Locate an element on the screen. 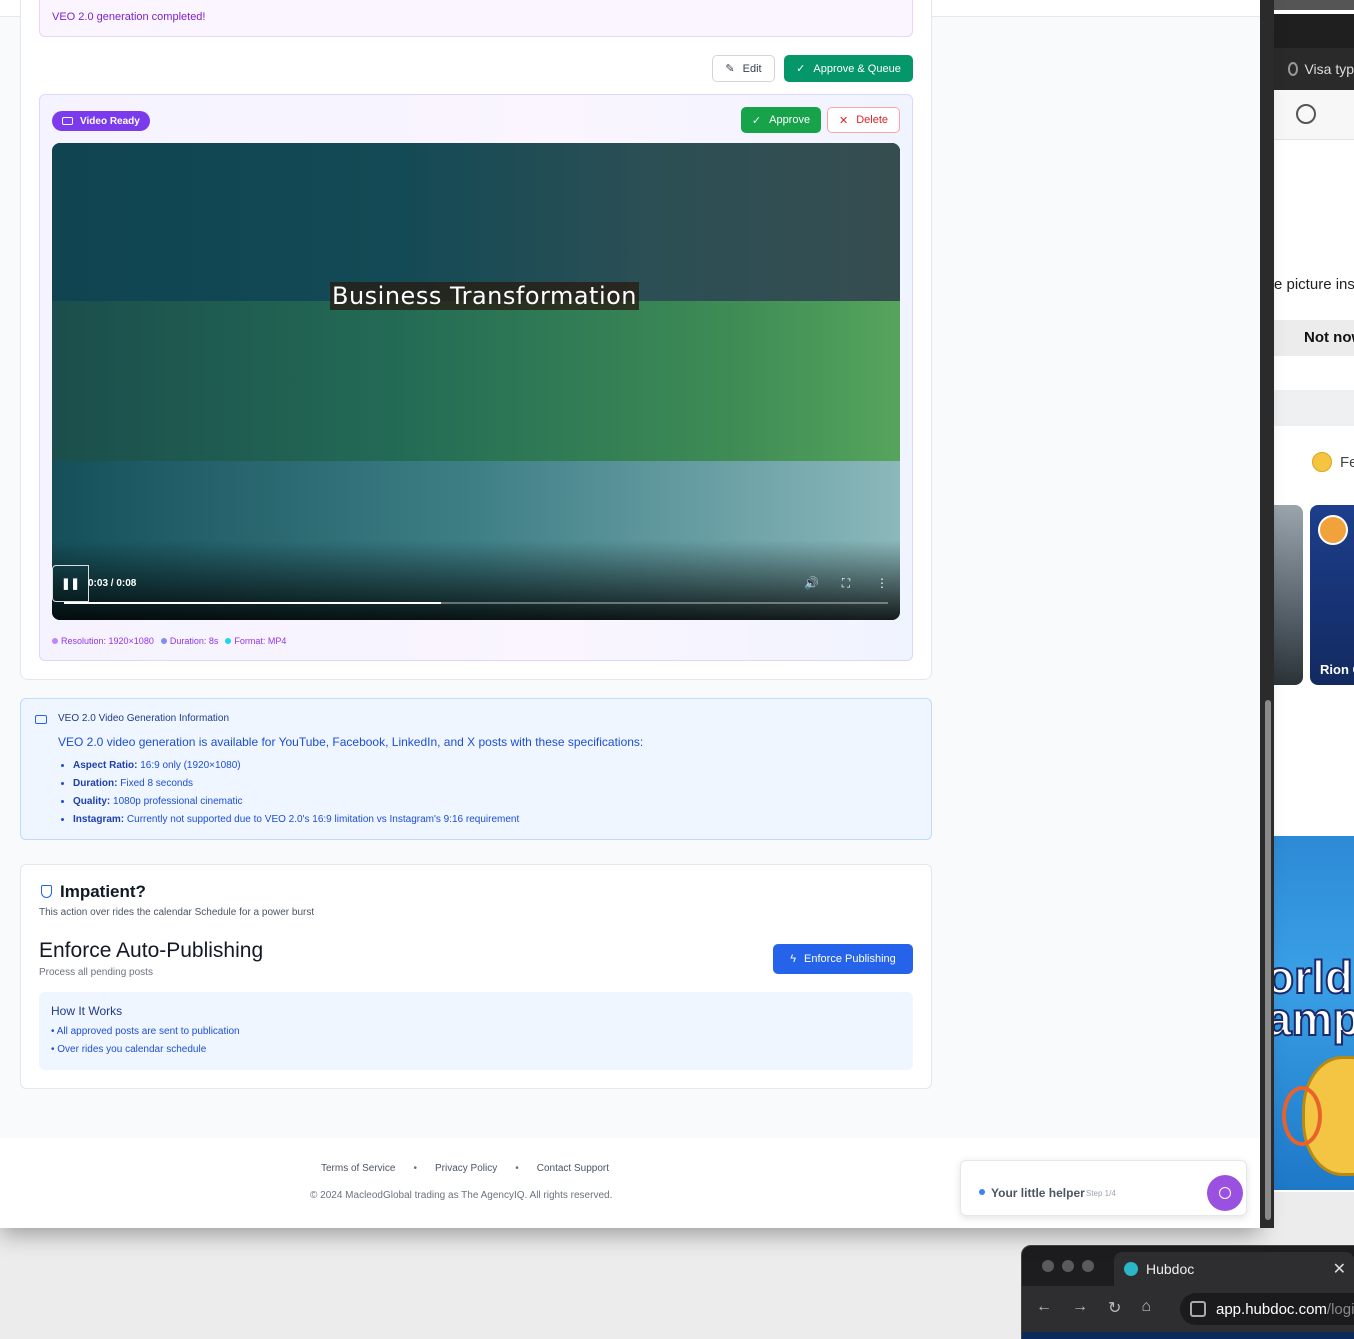 This screenshot has width=1354, height=1339. bg-window-navbar is located at coordinates (1308, 115).